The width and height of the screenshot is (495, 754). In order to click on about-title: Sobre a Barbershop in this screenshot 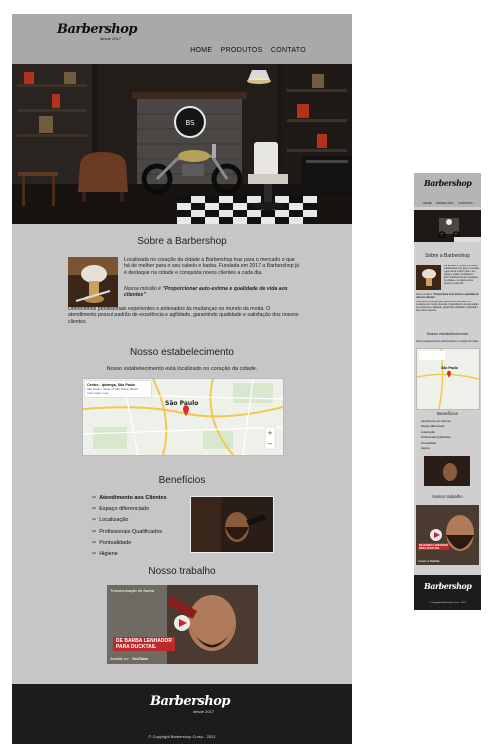, I will do `click(182, 241)`.